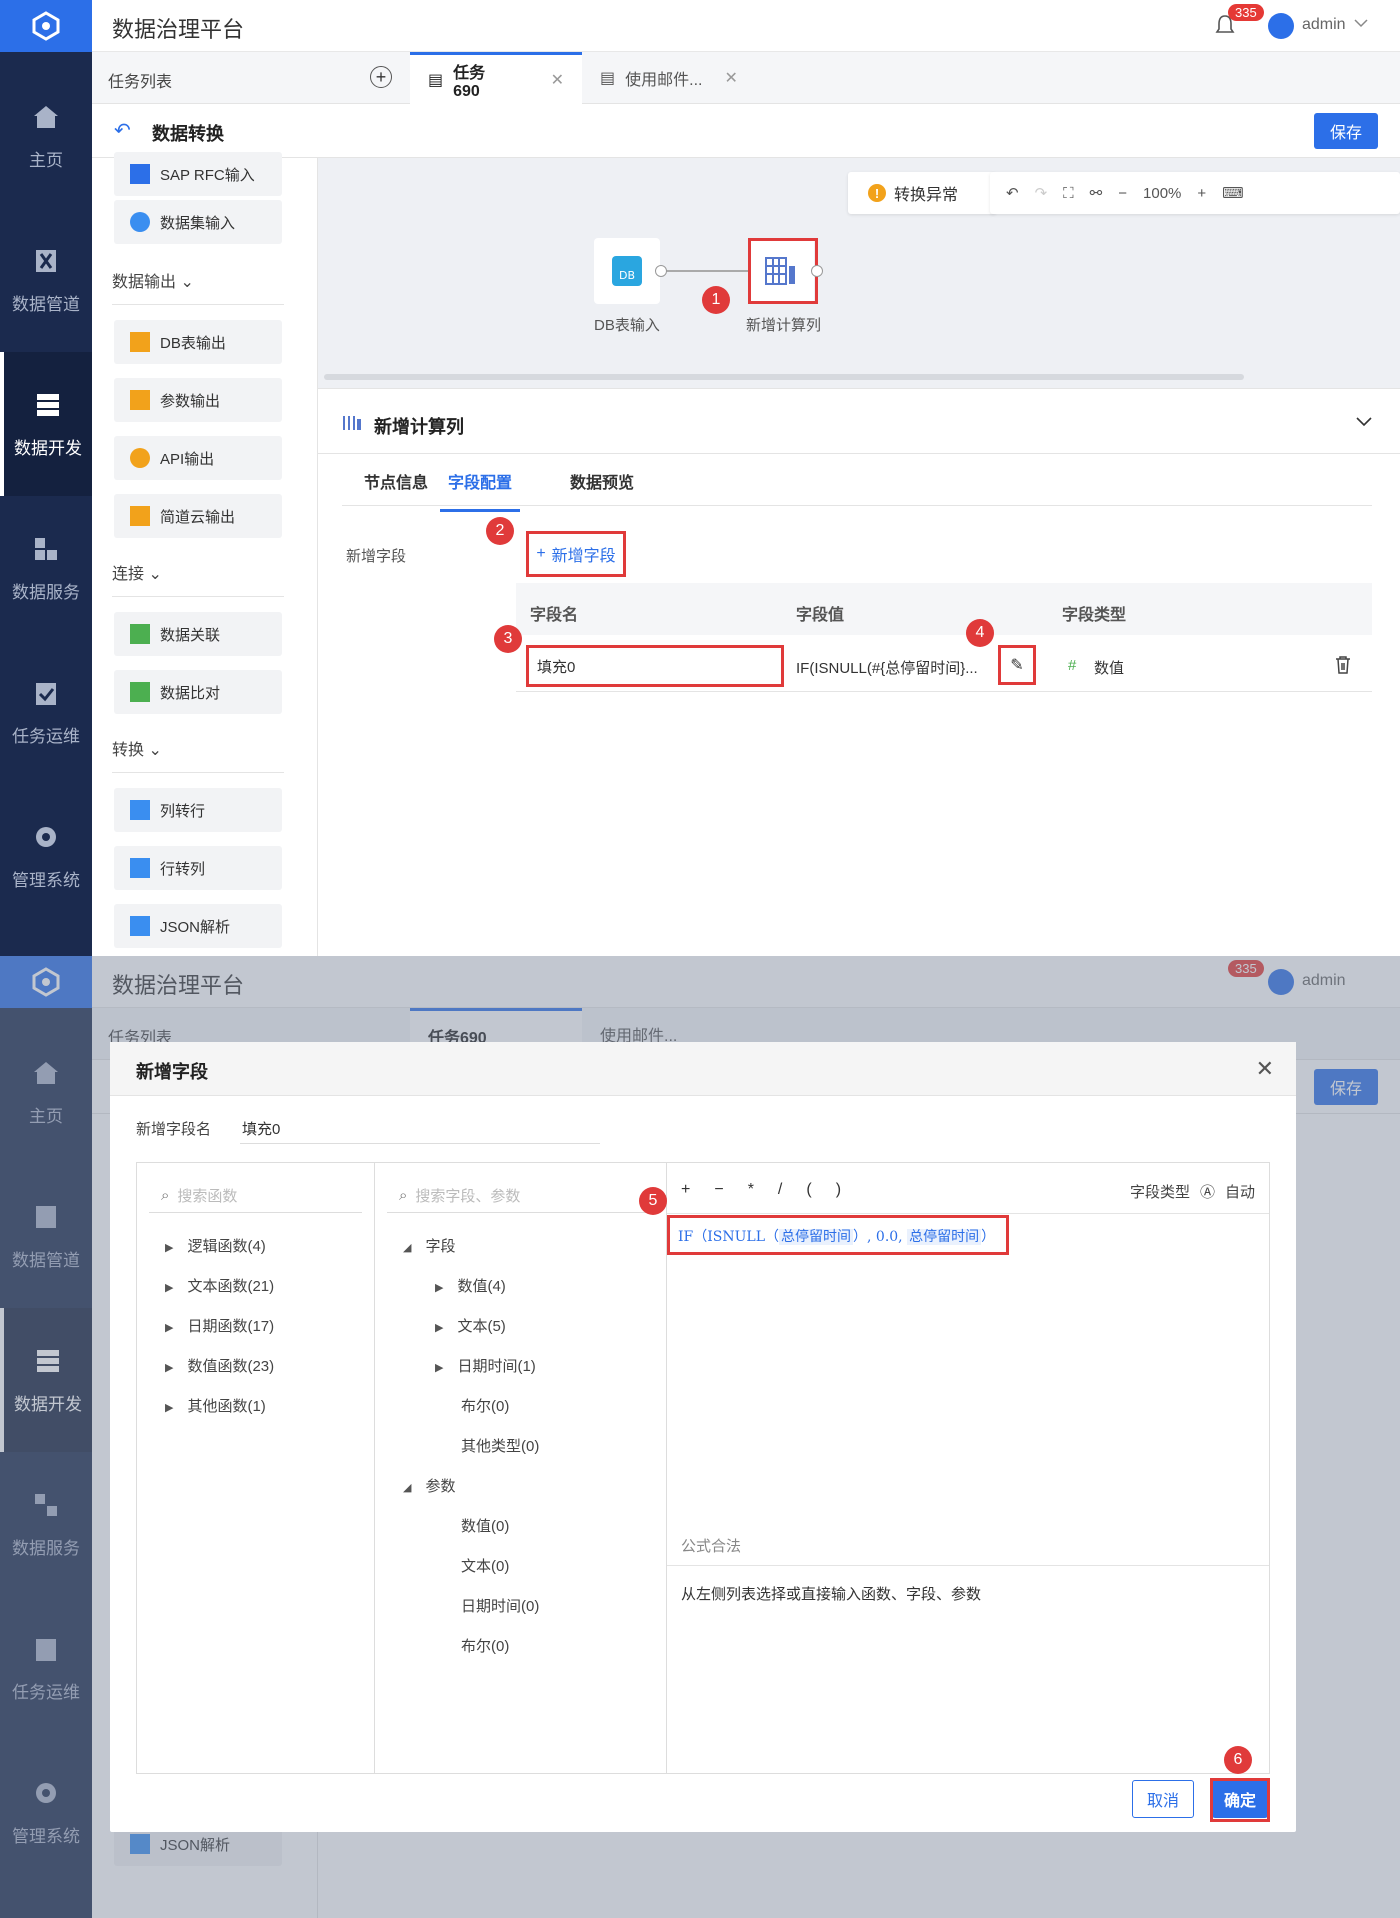  What do you see at coordinates (980, 633) in the screenshot?
I see `step-marker: 4` at bounding box center [980, 633].